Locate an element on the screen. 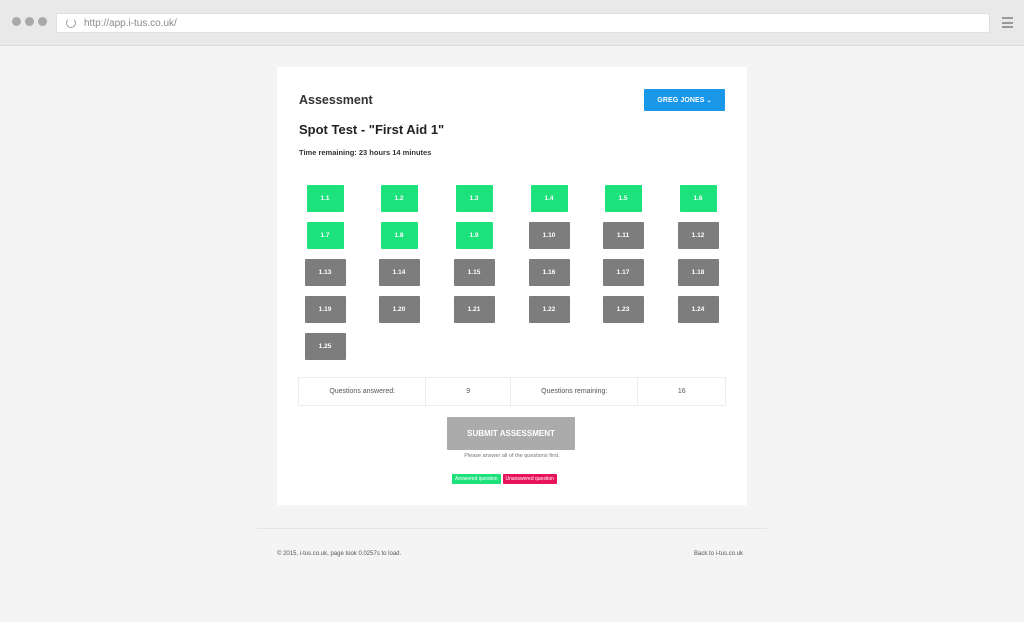 The width and height of the screenshot is (1024, 622). question-tile: 1.2 is located at coordinates (399, 198).